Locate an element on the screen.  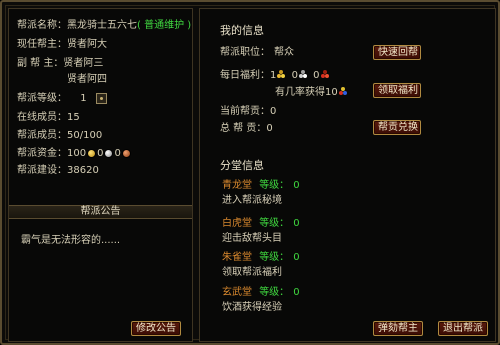
total-contrib-row: 总 帮 贡：0 is located at coordinates (246, 129).